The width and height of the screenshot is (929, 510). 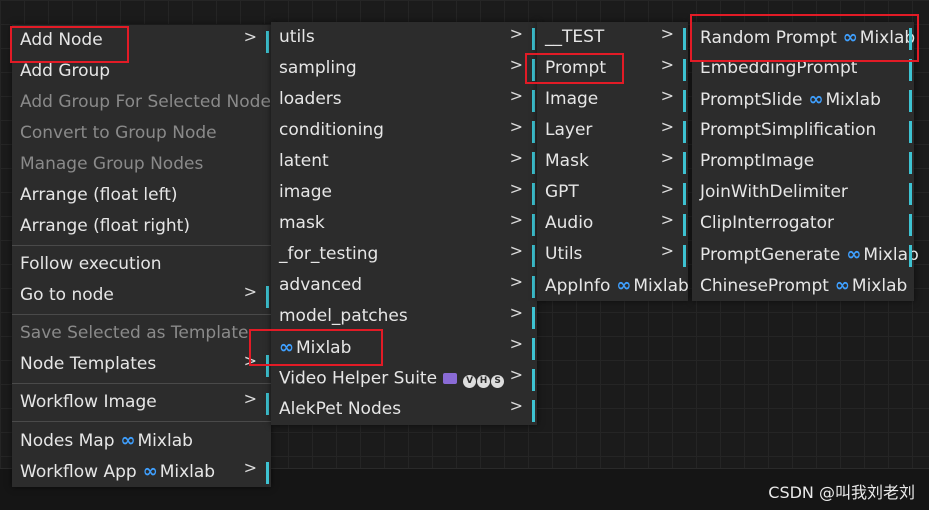 I want to click on menu-item-for-testing: _for_testing >, so click(x=404, y=254).